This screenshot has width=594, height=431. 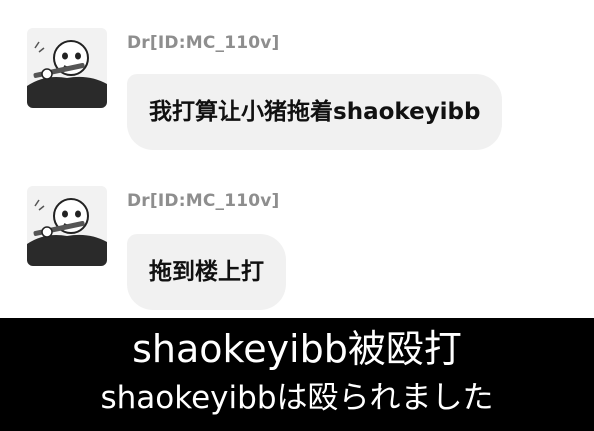 What do you see at coordinates (297, 398) in the screenshot?
I see `subtitle-japanese: shaokeyibbは殴られました` at bounding box center [297, 398].